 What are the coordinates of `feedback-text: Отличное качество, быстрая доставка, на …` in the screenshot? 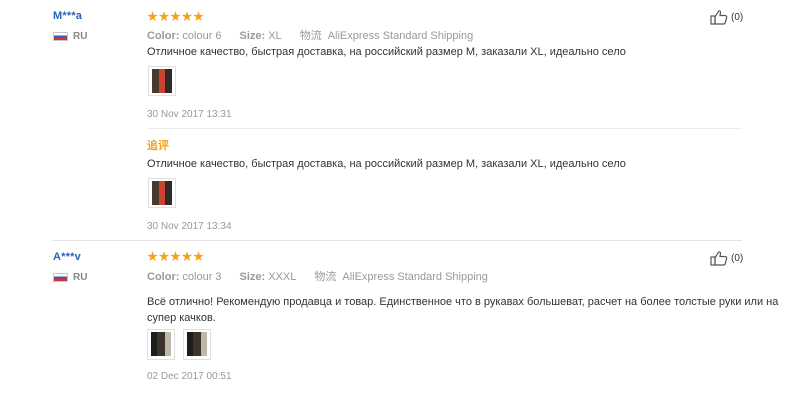 It's located at (386, 52).